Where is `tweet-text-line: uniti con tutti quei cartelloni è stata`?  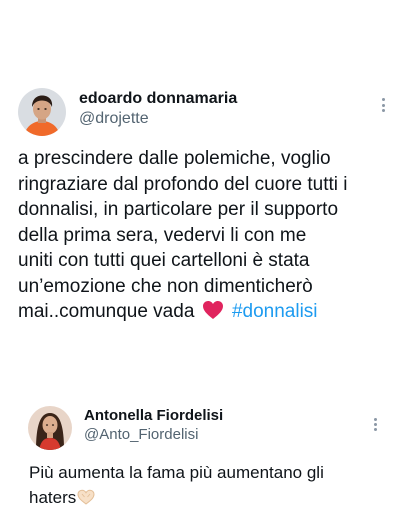
tweet-text-line: uniti con tutti quei cartelloni è stata is located at coordinates (164, 260).